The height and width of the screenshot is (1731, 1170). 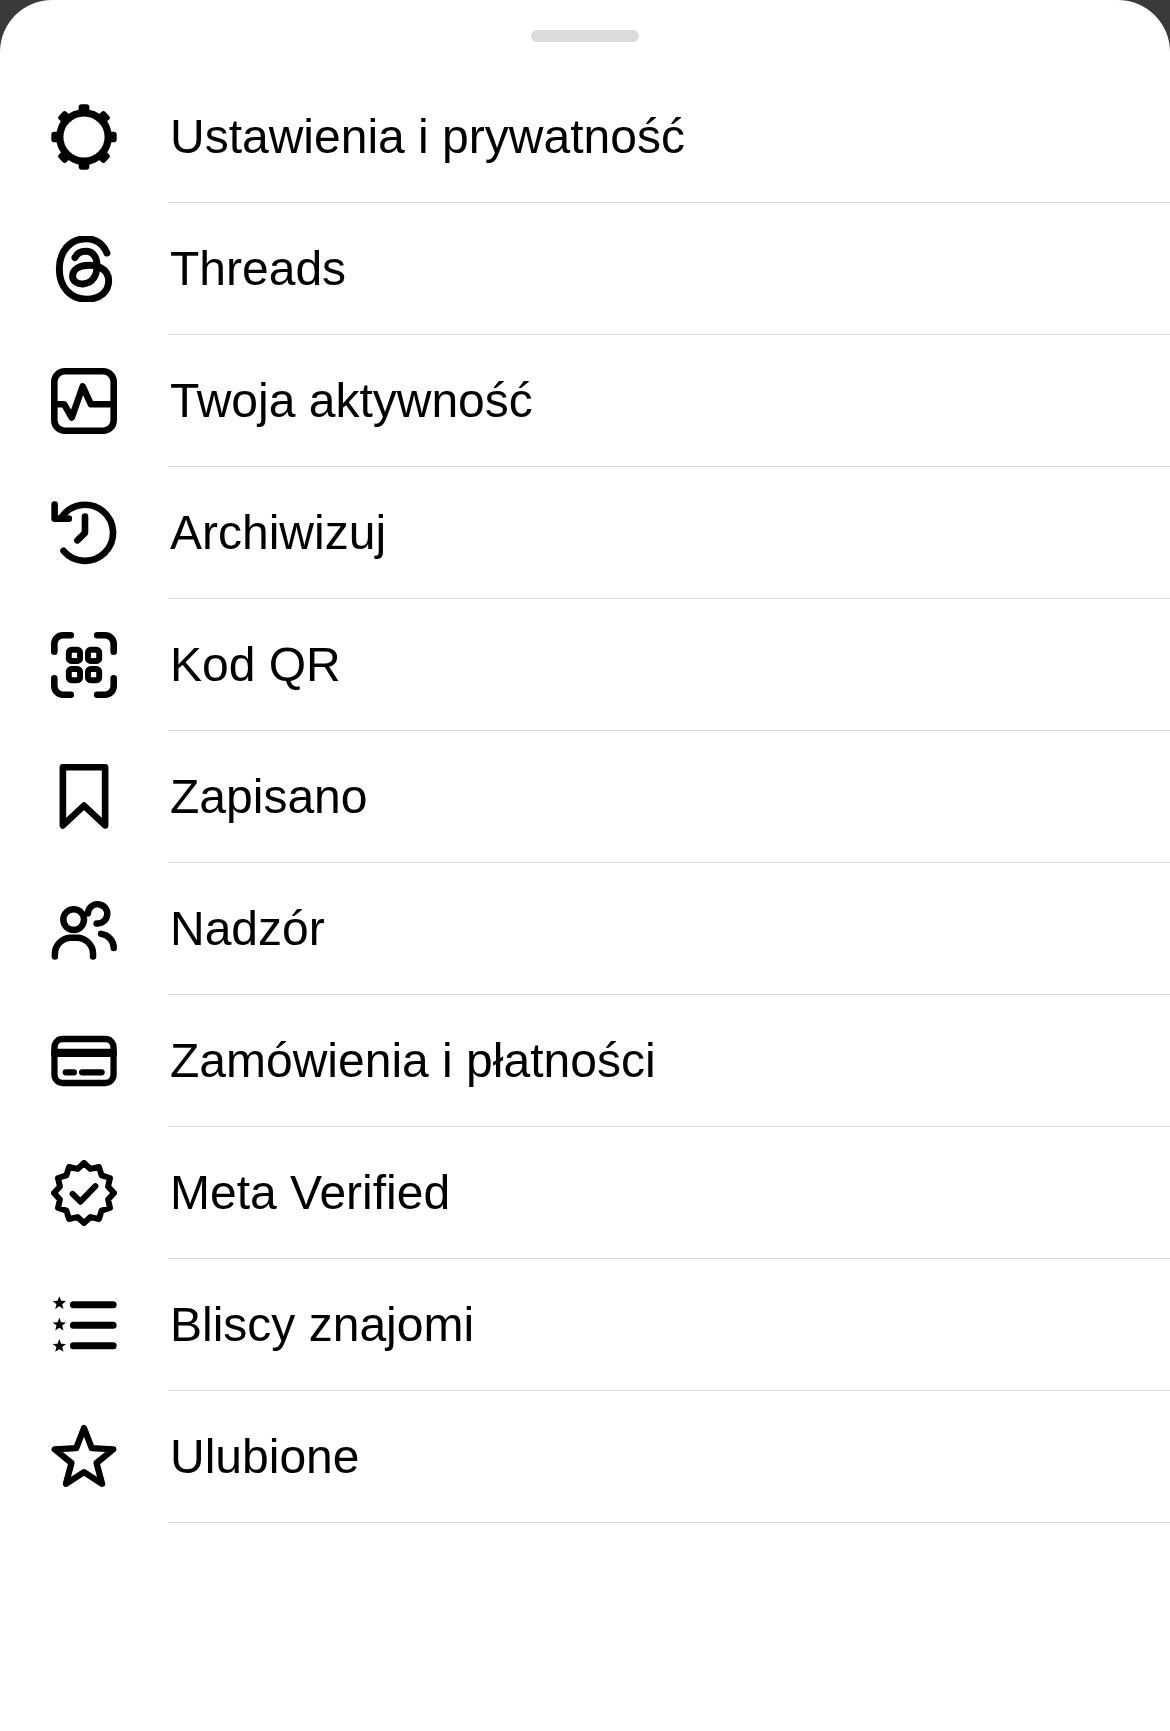 What do you see at coordinates (585, 1061) in the screenshot?
I see `menu-item: Zamówienia i płatności` at bounding box center [585, 1061].